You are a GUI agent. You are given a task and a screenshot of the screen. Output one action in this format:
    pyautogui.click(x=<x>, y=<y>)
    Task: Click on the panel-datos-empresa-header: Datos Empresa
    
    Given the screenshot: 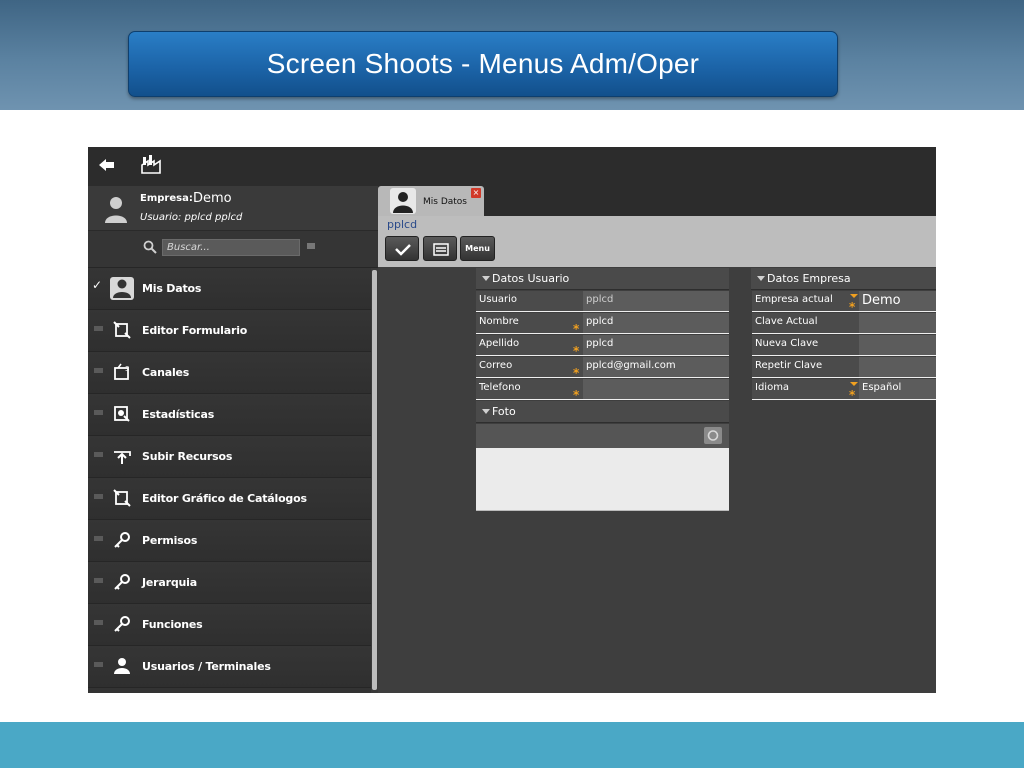 What is the action you would take?
    pyautogui.click(x=843, y=279)
    